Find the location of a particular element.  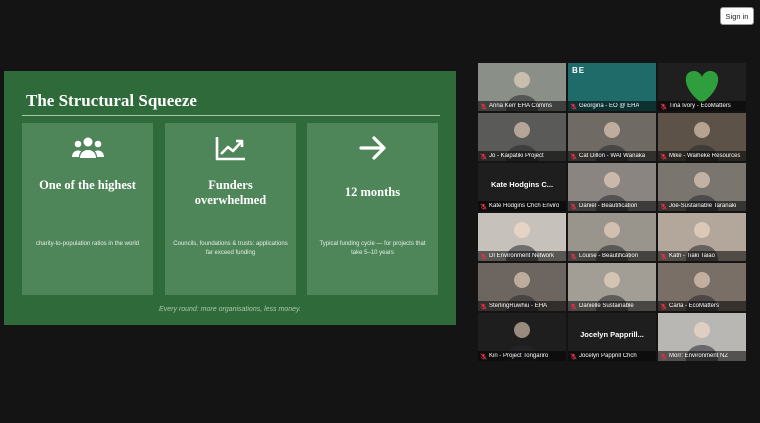

participant-caption: Morr: Environment NZ is located at coordinates (702, 356).